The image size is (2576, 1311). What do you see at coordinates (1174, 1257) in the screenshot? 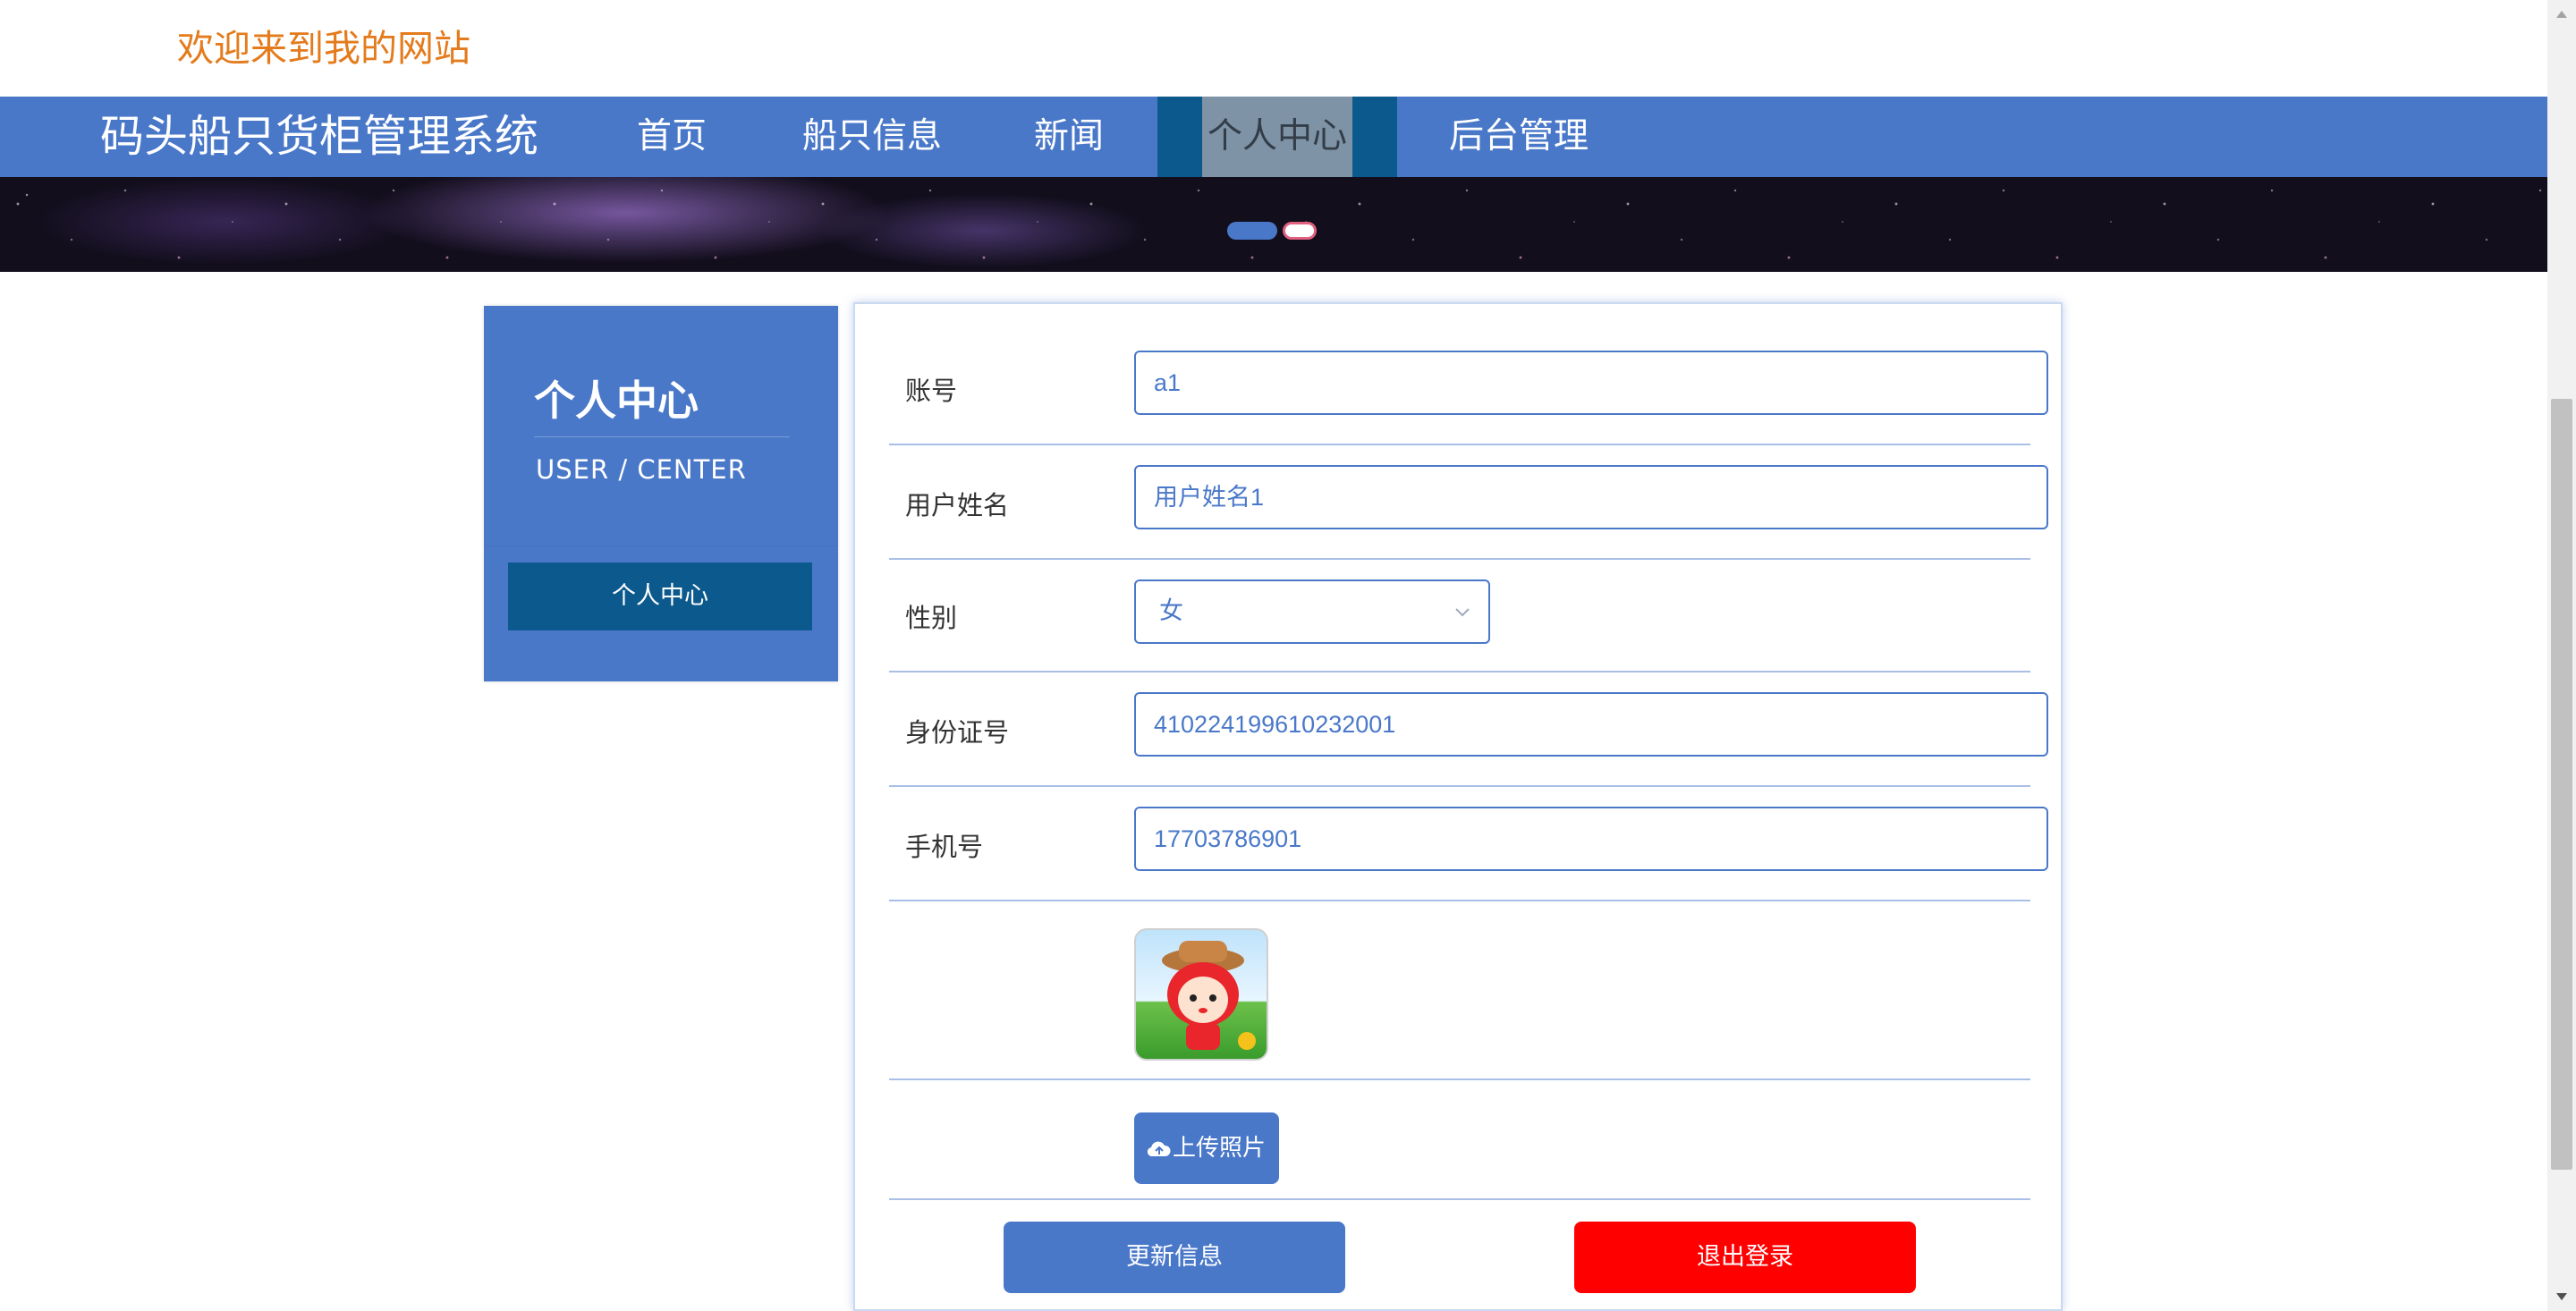
I see `update-info-button: 更新信息` at bounding box center [1174, 1257].